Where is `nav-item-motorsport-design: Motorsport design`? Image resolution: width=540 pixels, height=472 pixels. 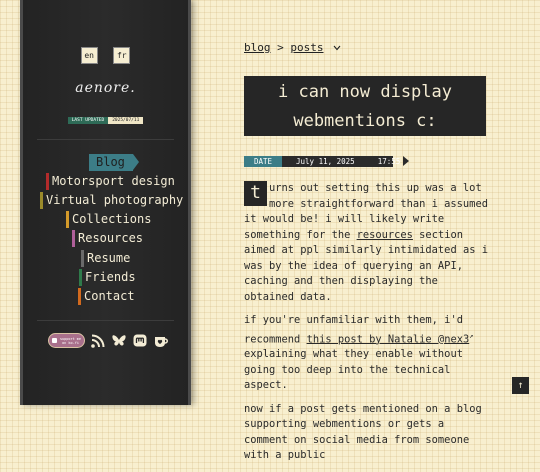
nav-item-motorsport-design: Motorsport design is located at coordinates (110, 181).